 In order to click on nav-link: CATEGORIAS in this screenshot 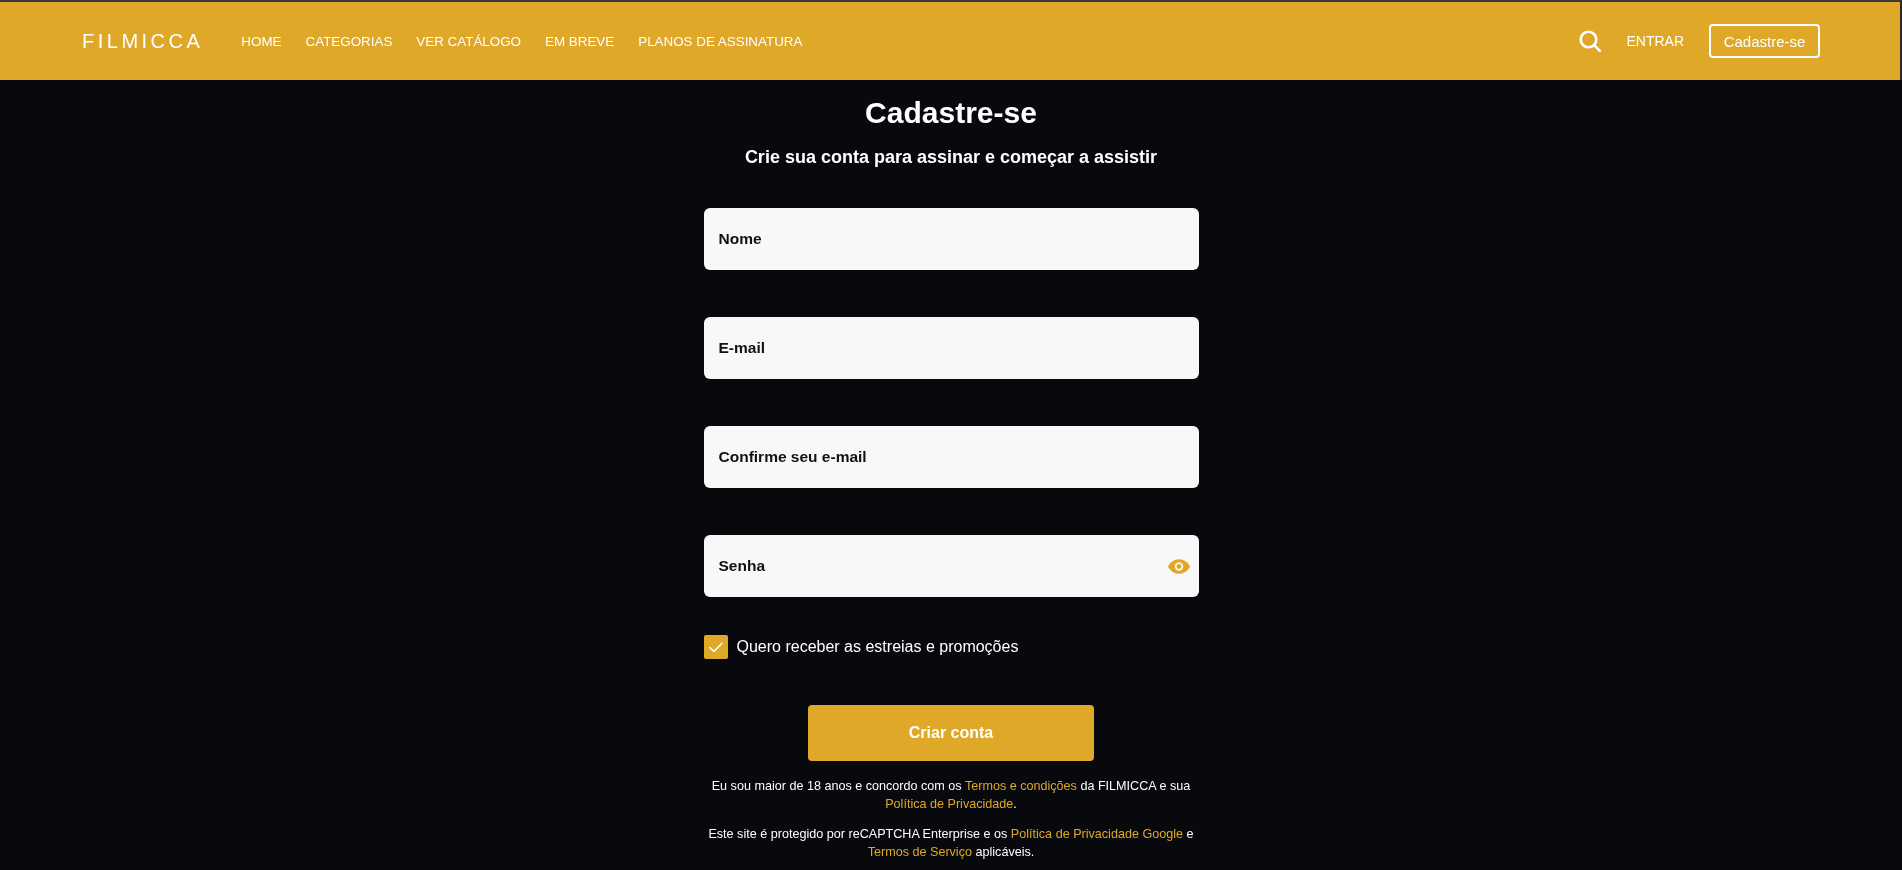, I will do `click(349, 41)`.